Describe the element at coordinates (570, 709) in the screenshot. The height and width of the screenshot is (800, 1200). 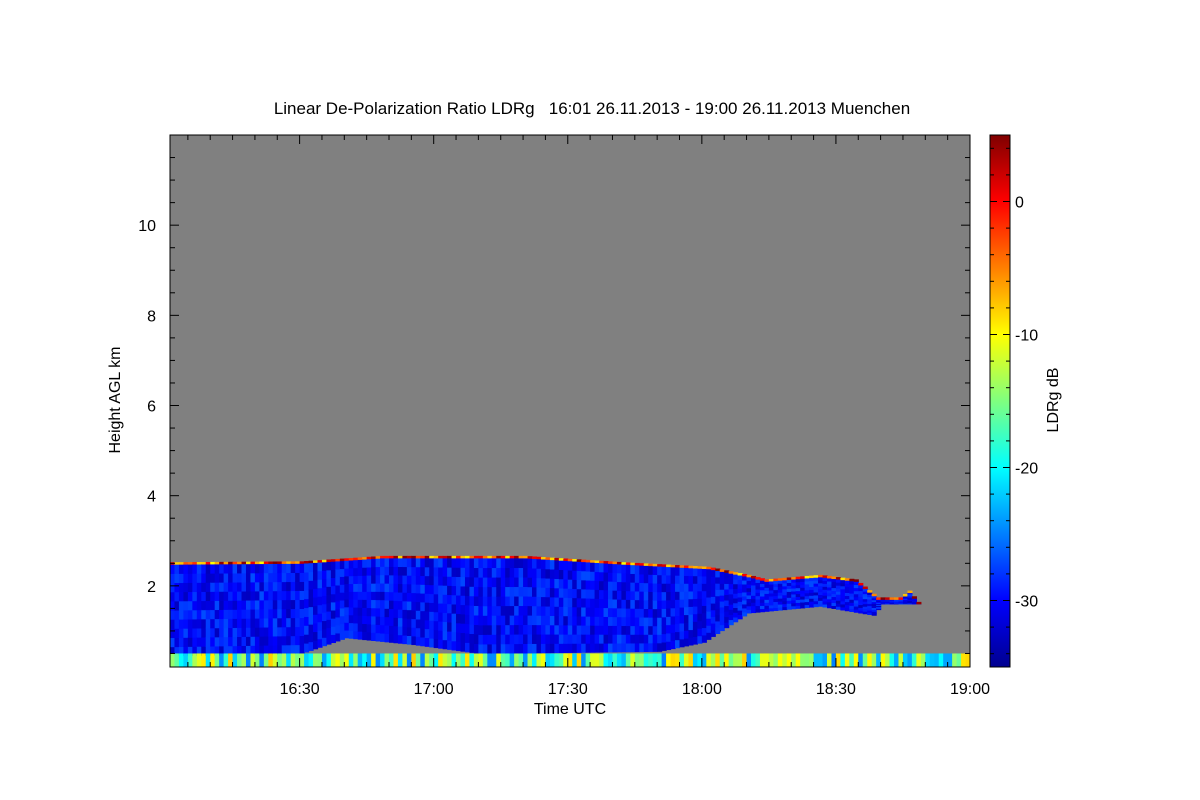
I see `x-axis-label: Time UTC` at that location.